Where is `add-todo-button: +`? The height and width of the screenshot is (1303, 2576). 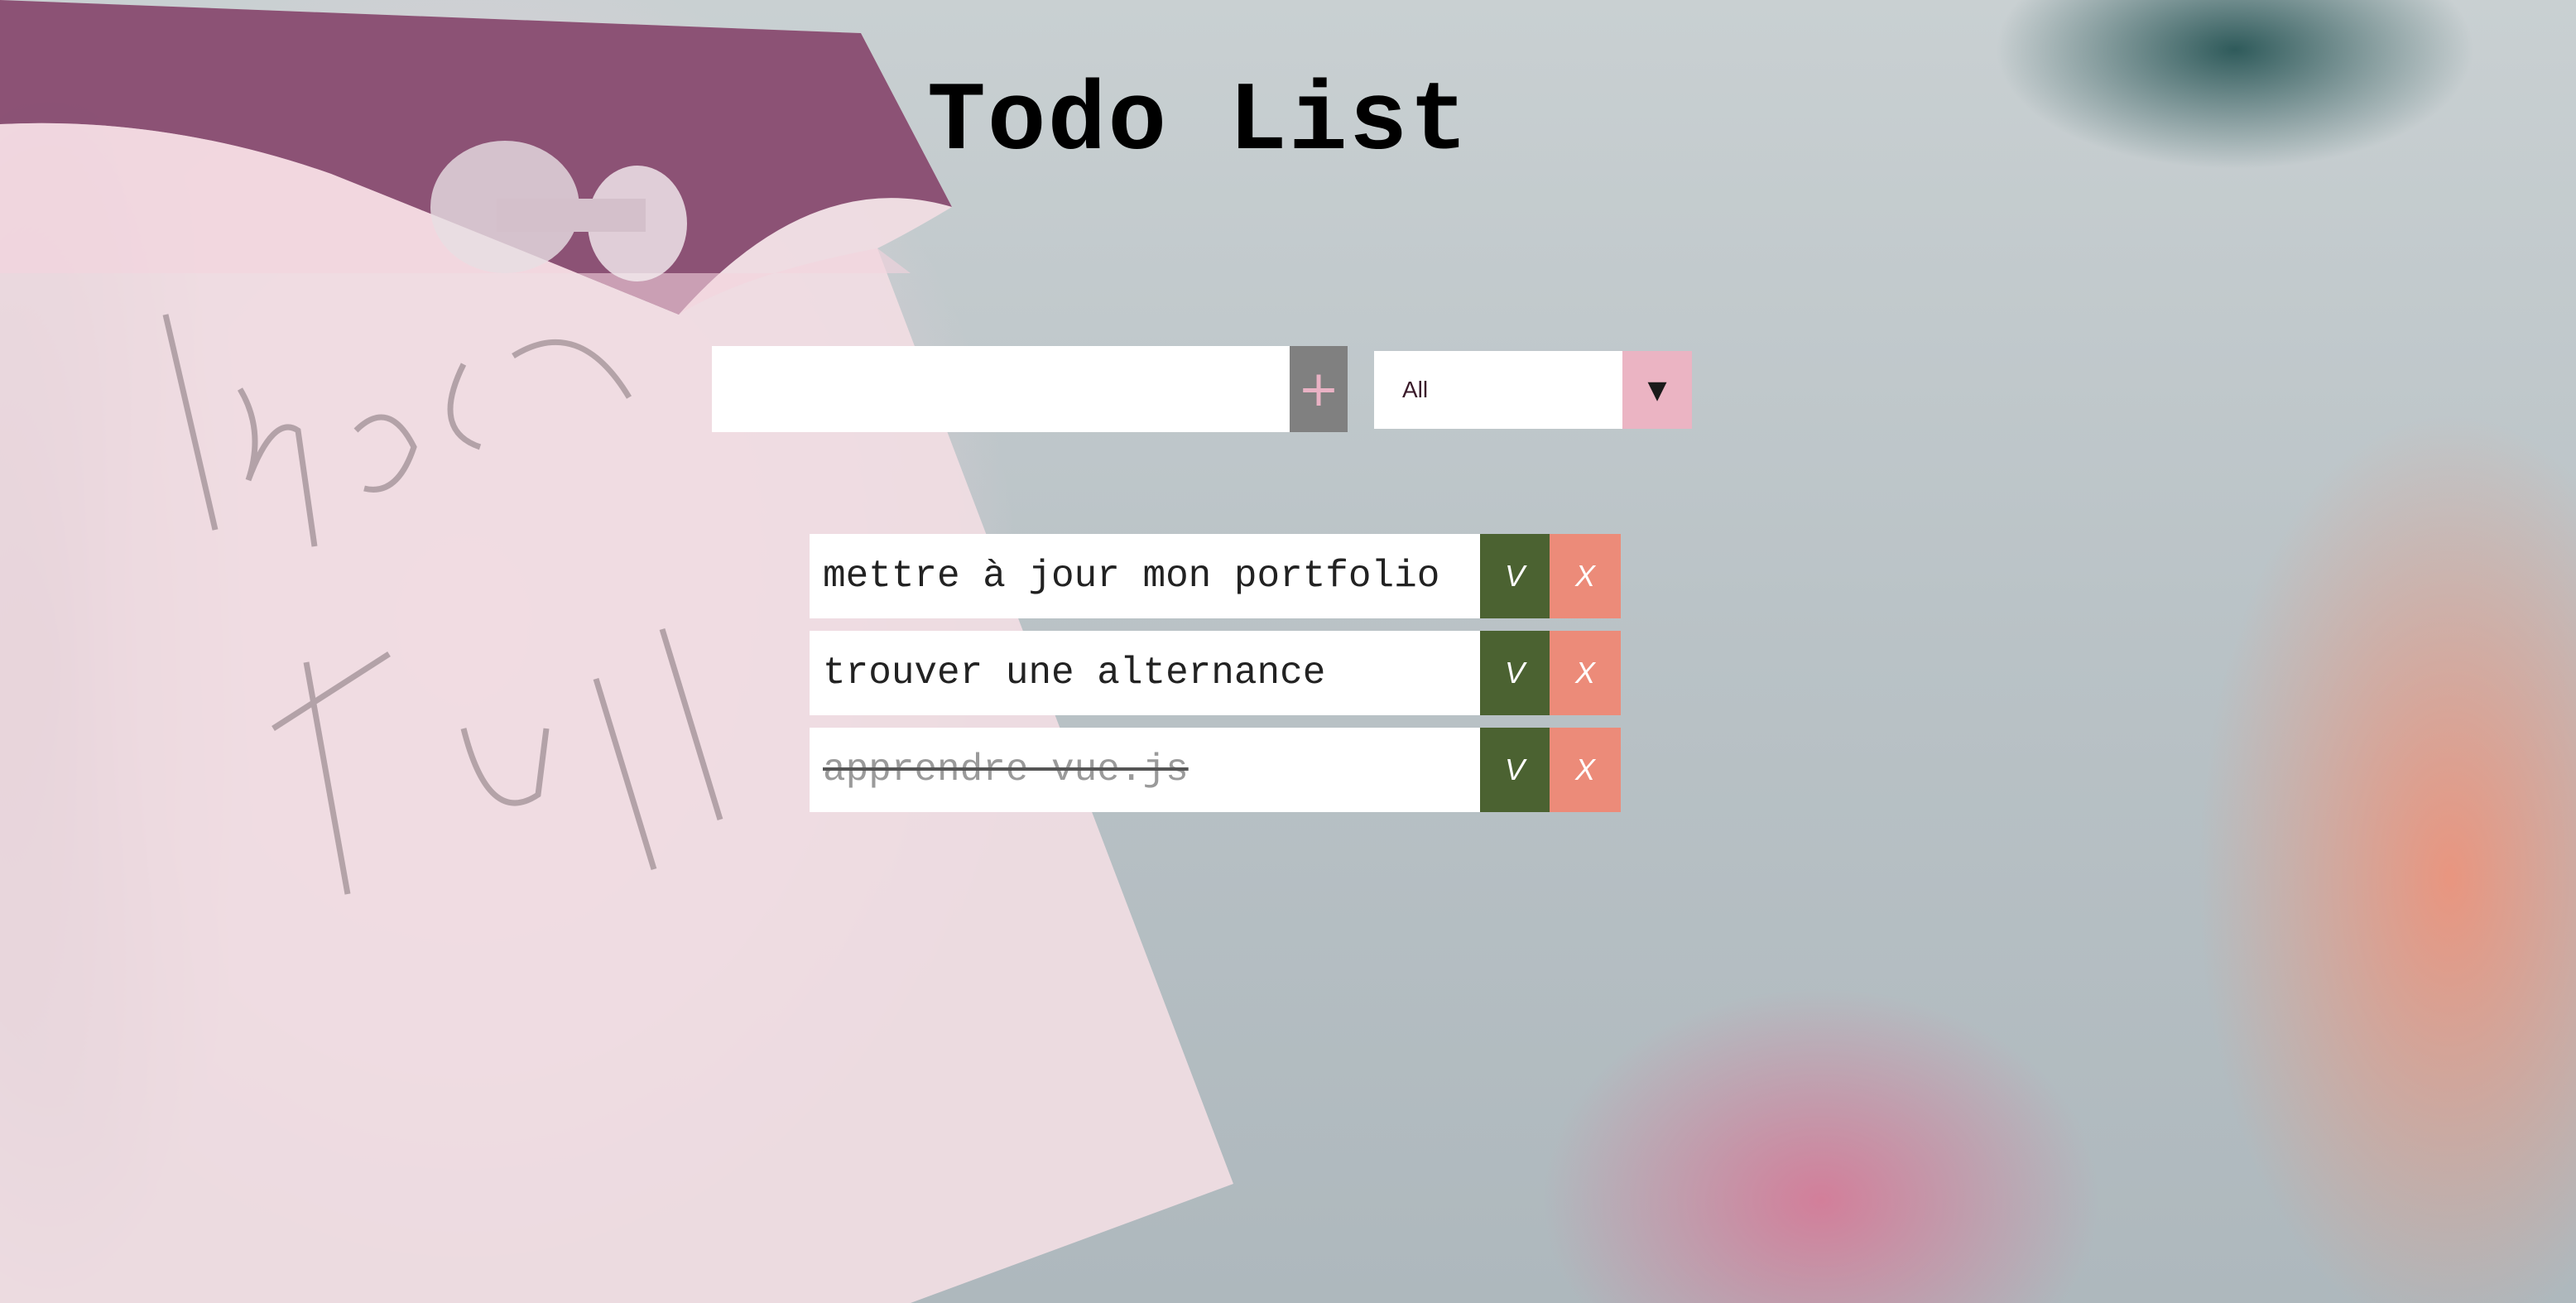
add-todo-button: + is located at coordinates (1319, 389).